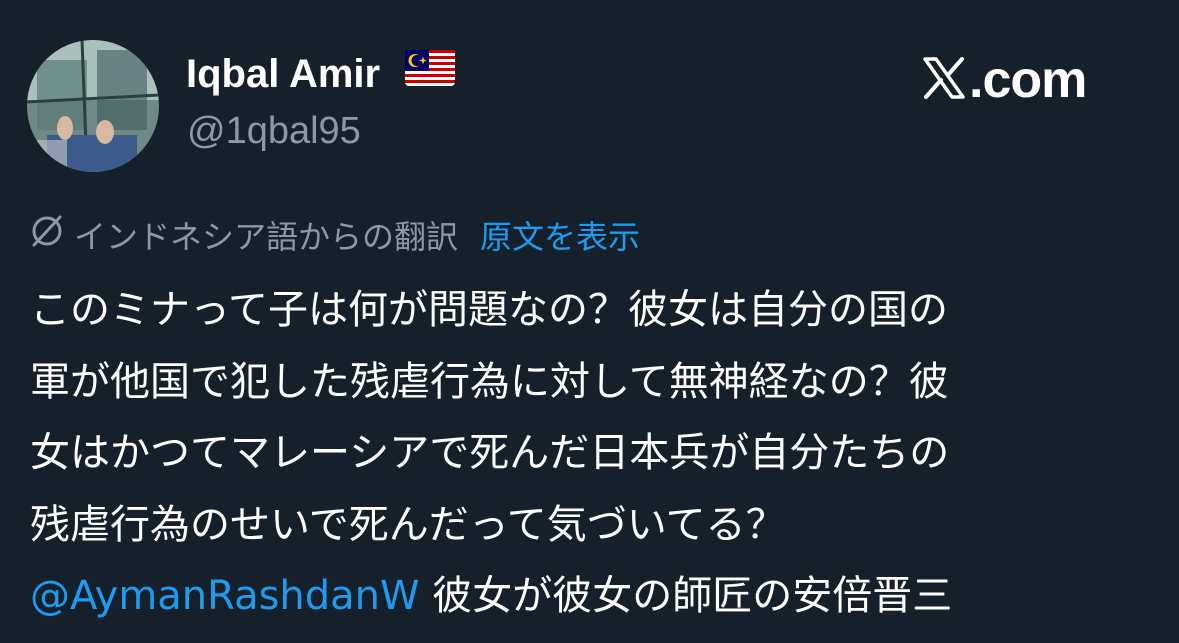 The width and height of the screenshot is (1179, 643). I want to click on tweet-line: 女はかつてマレーシアで死んだ日本兵が自分たちの, so click(490, 453).